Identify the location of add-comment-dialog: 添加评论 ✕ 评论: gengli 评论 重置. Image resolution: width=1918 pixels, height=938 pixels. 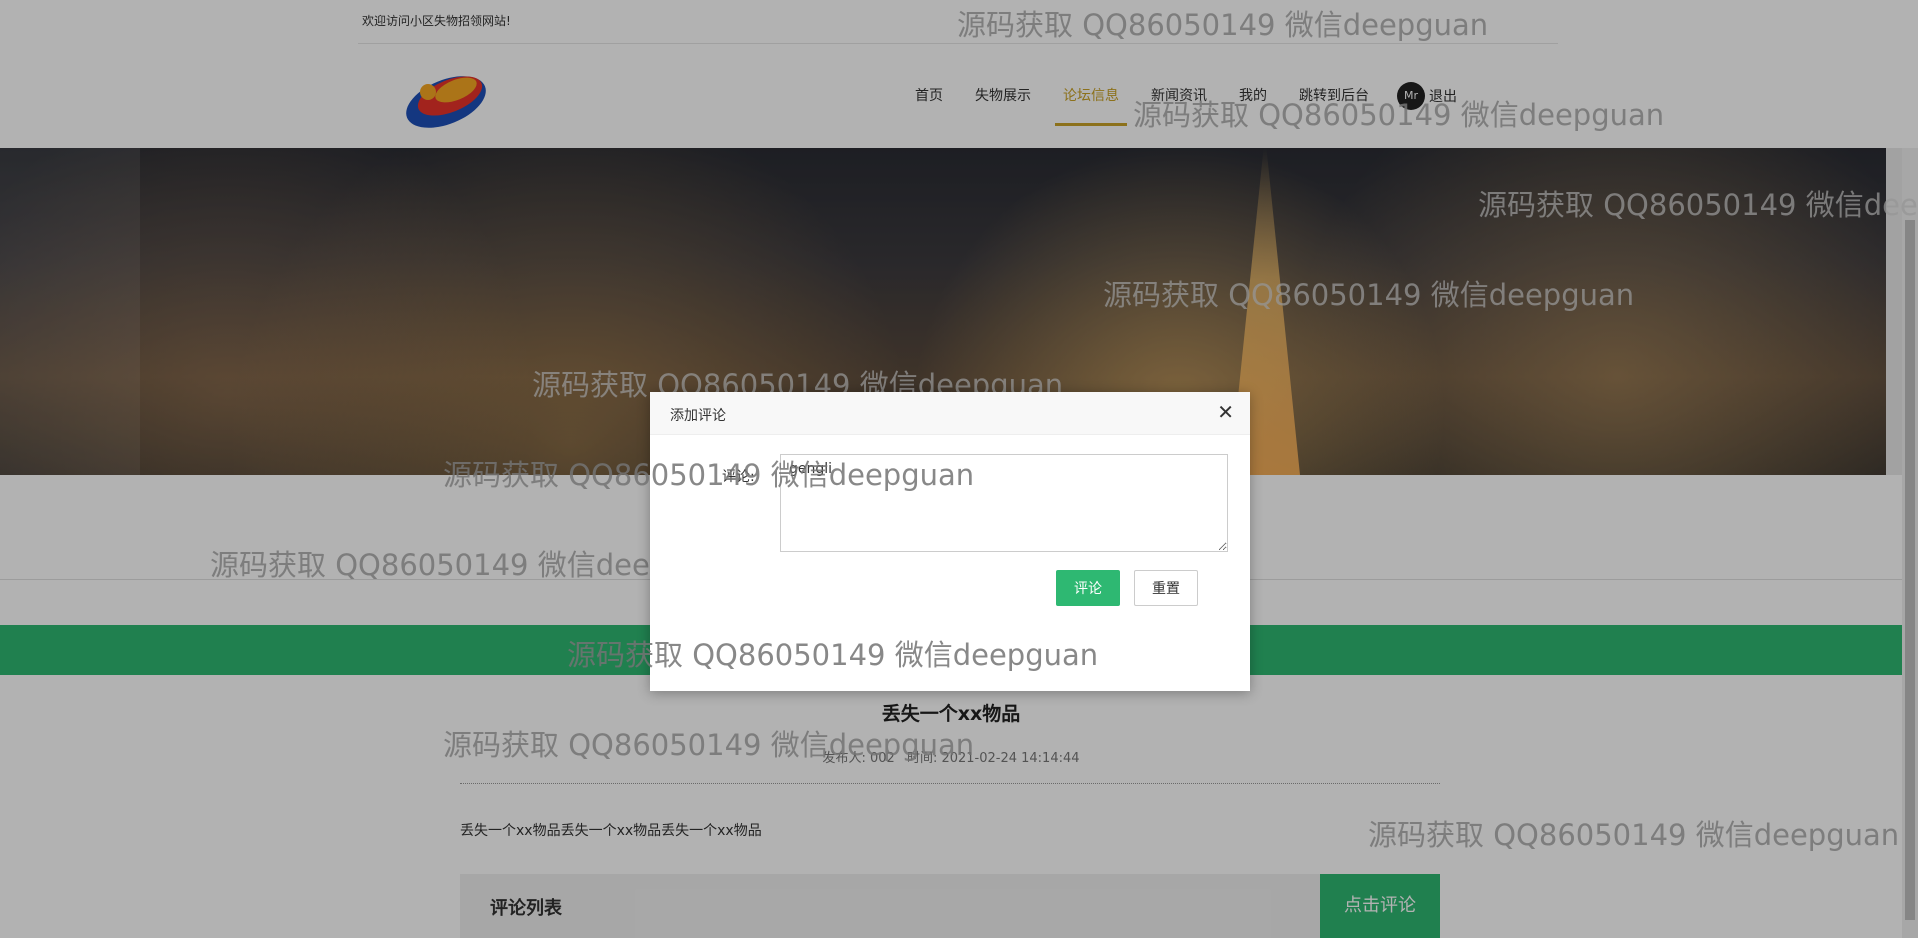
(950, 541).